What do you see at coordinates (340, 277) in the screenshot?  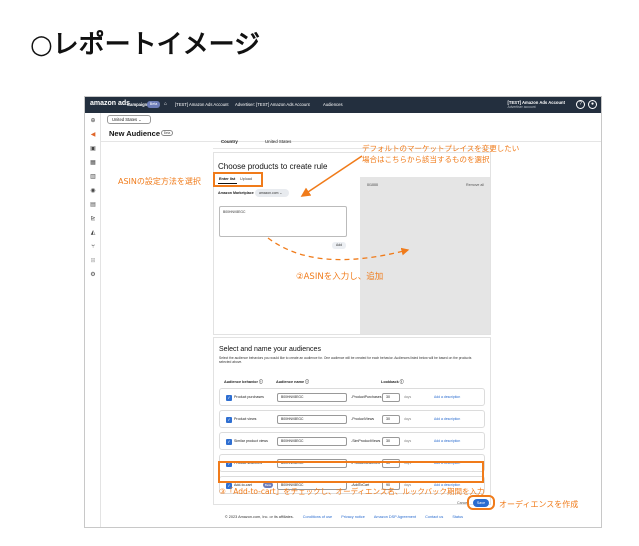 I see `step2-annotation: ②ASINを入力し、追加` at bounding box center [340, 277].